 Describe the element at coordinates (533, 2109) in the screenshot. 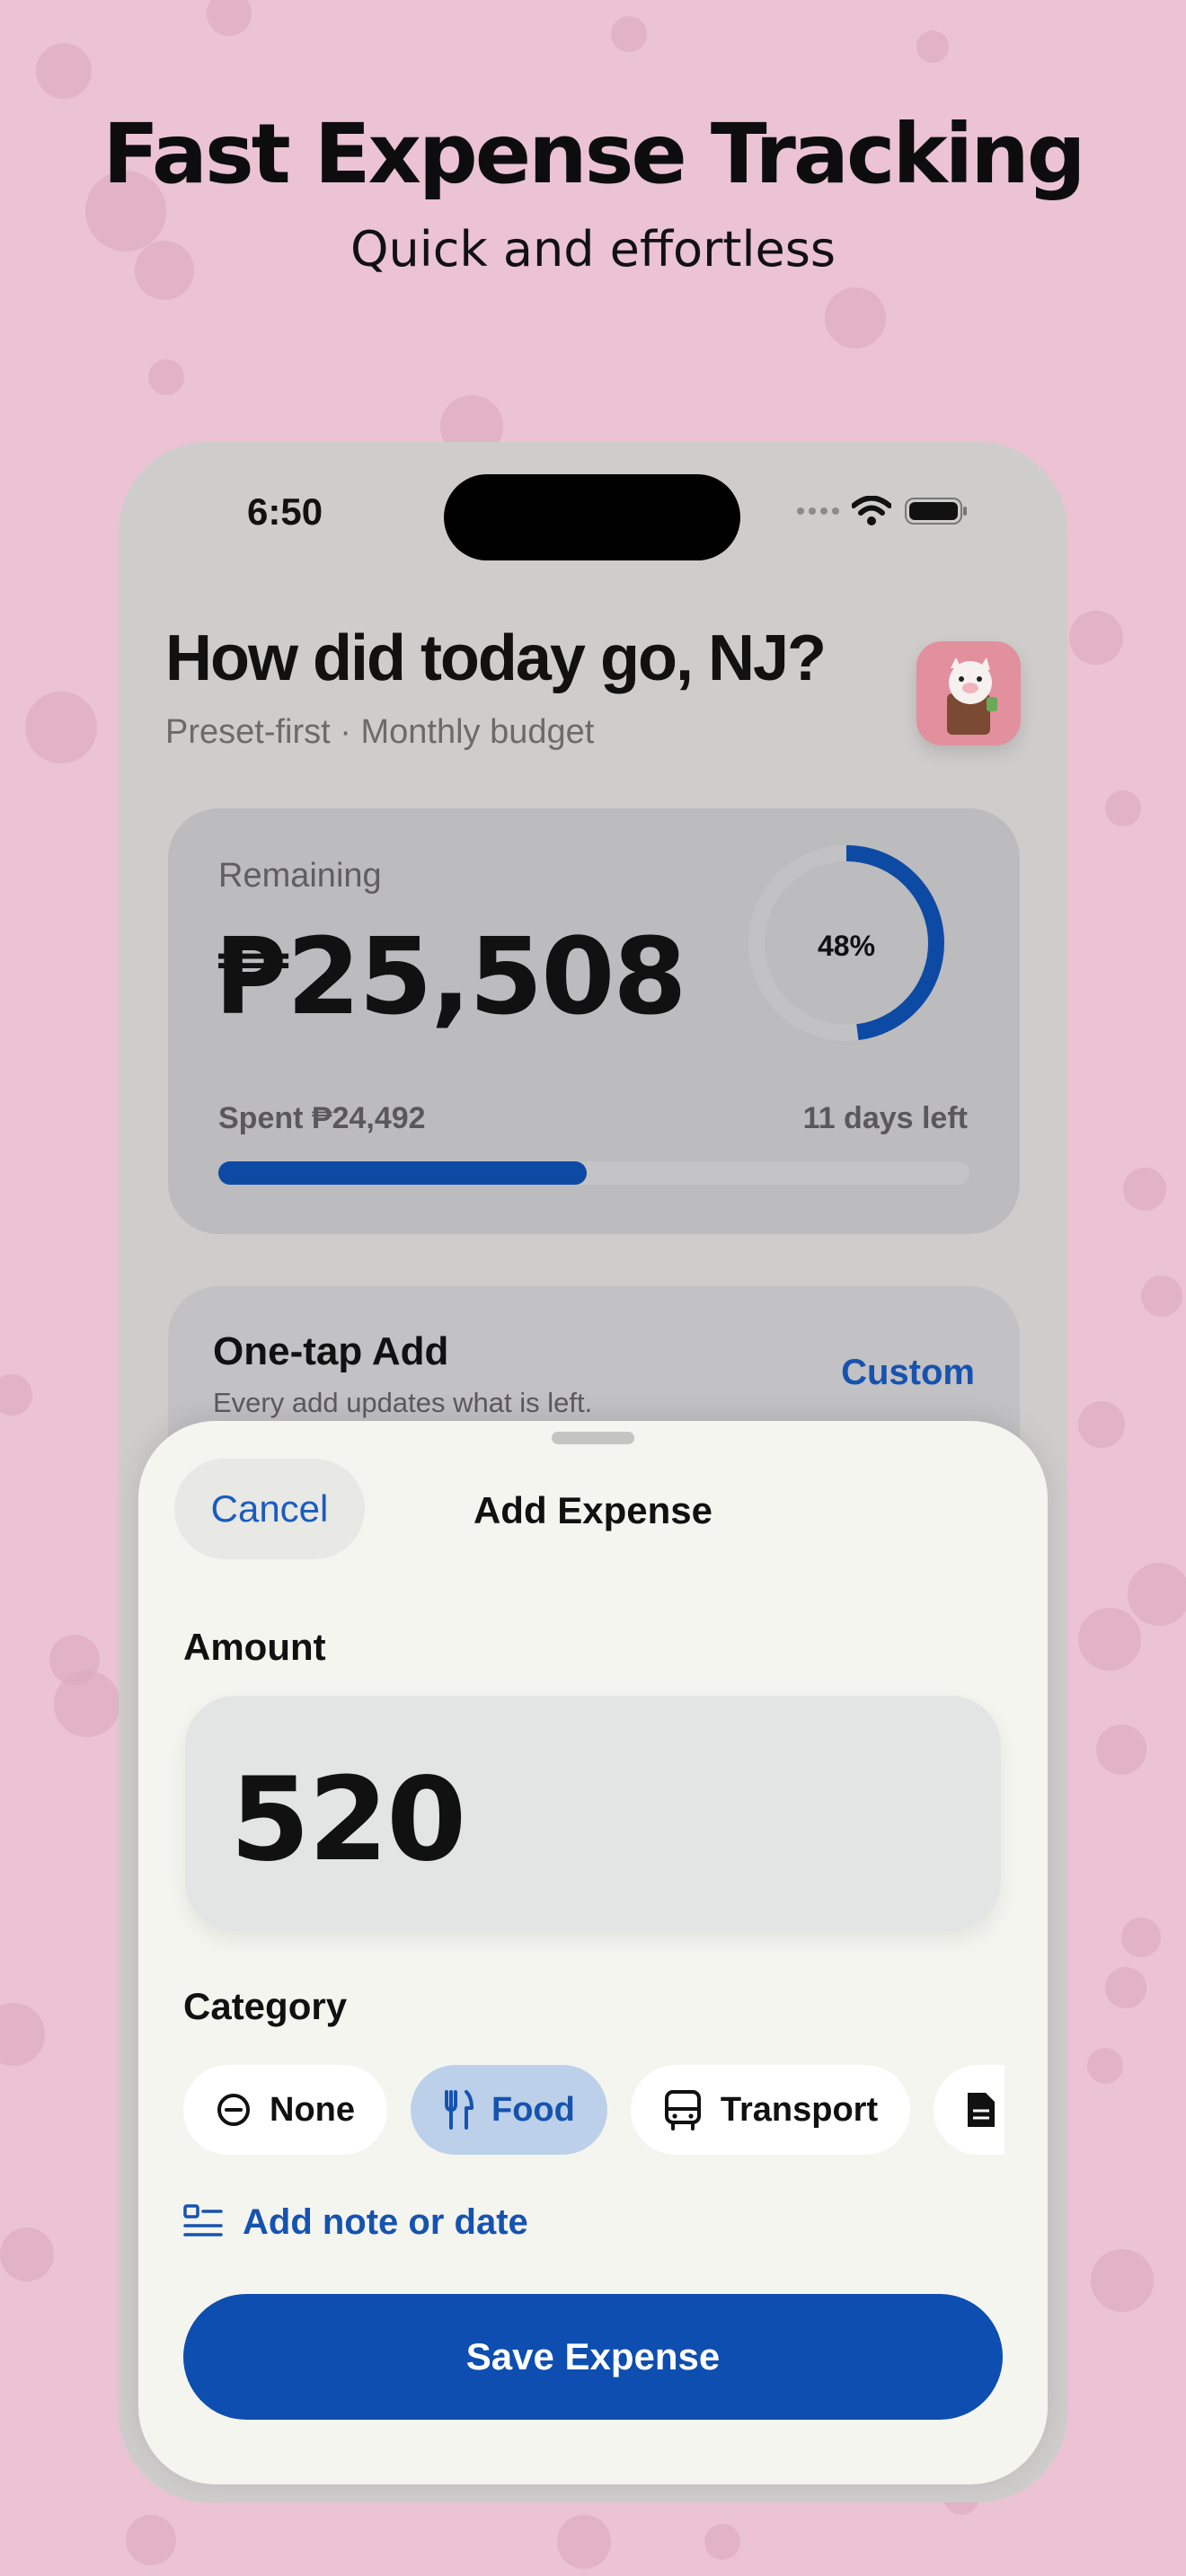

I see `category-chip-label: Food` at that location.